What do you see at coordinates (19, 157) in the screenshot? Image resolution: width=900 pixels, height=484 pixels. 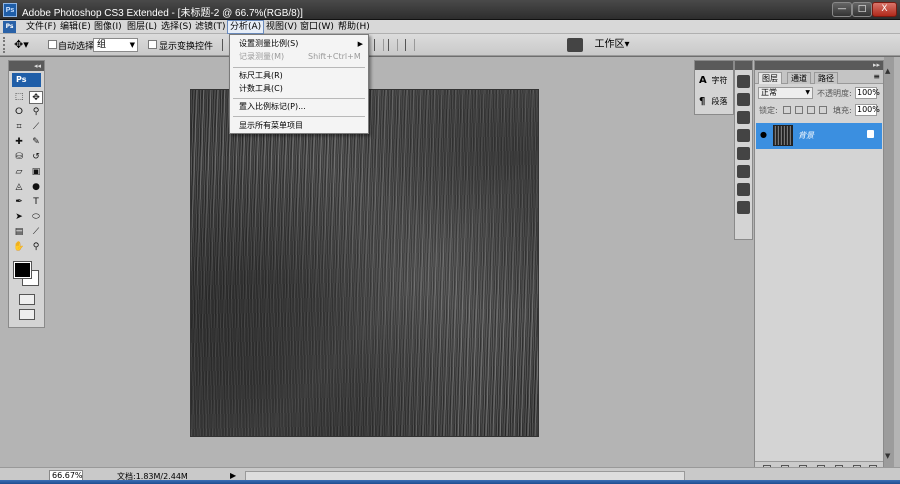 I see `clone-stamp-icon: ⛁` at bounding box center [19, 157].